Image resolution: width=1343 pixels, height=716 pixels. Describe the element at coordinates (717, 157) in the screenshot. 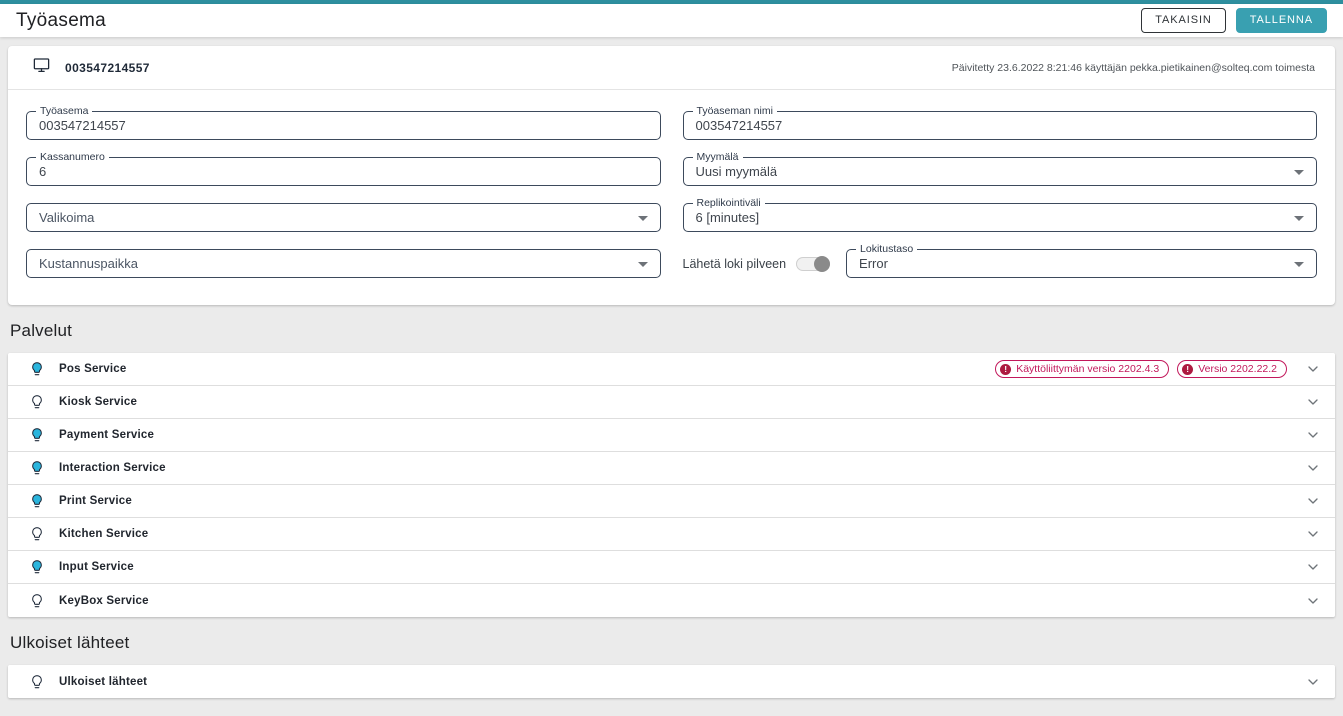

I see `myymala-label: Myymälä` at that location.